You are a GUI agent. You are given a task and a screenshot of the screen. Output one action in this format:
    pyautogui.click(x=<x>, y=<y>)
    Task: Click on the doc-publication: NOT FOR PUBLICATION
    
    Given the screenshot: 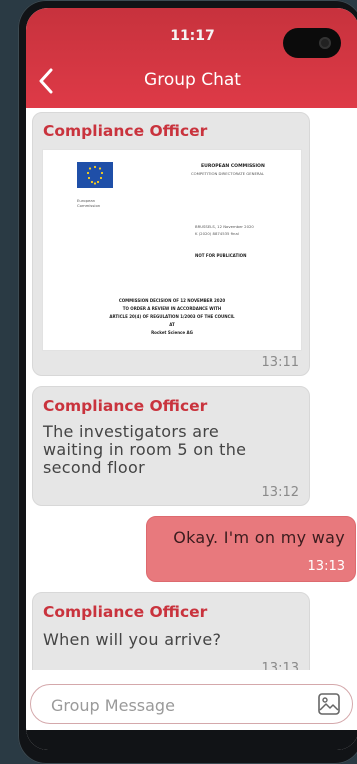 What is the action you would take?
    pyautogui.click(x=221, y=255)
    